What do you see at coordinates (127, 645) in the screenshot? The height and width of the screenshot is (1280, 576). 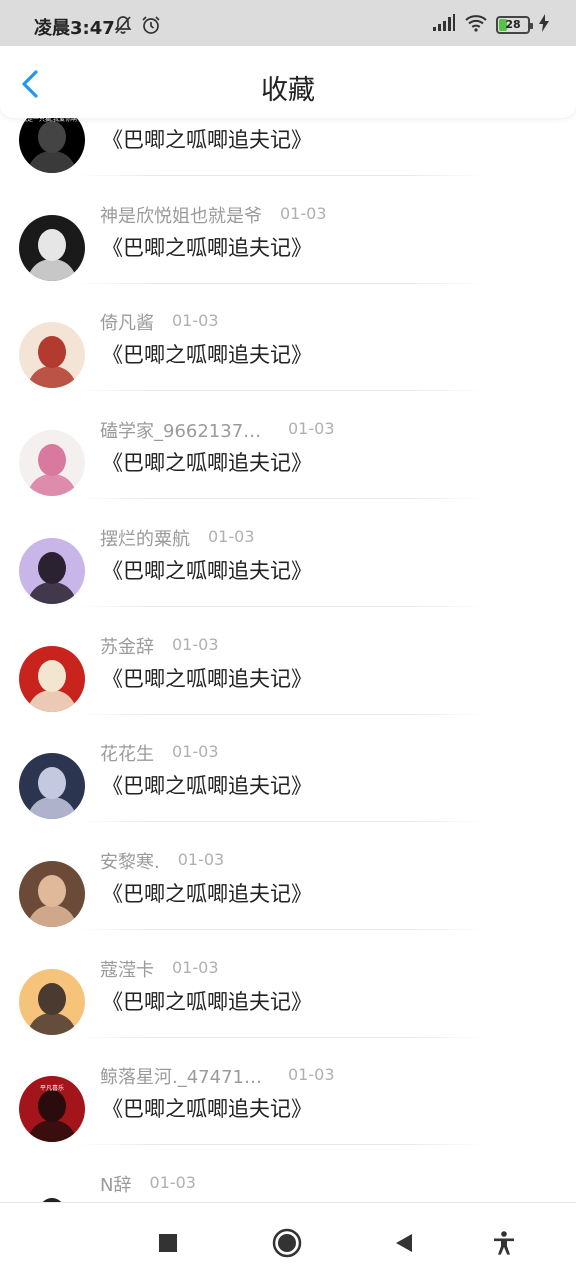 I see `user-name: 苏金辞` at bounding box center [127, 645].